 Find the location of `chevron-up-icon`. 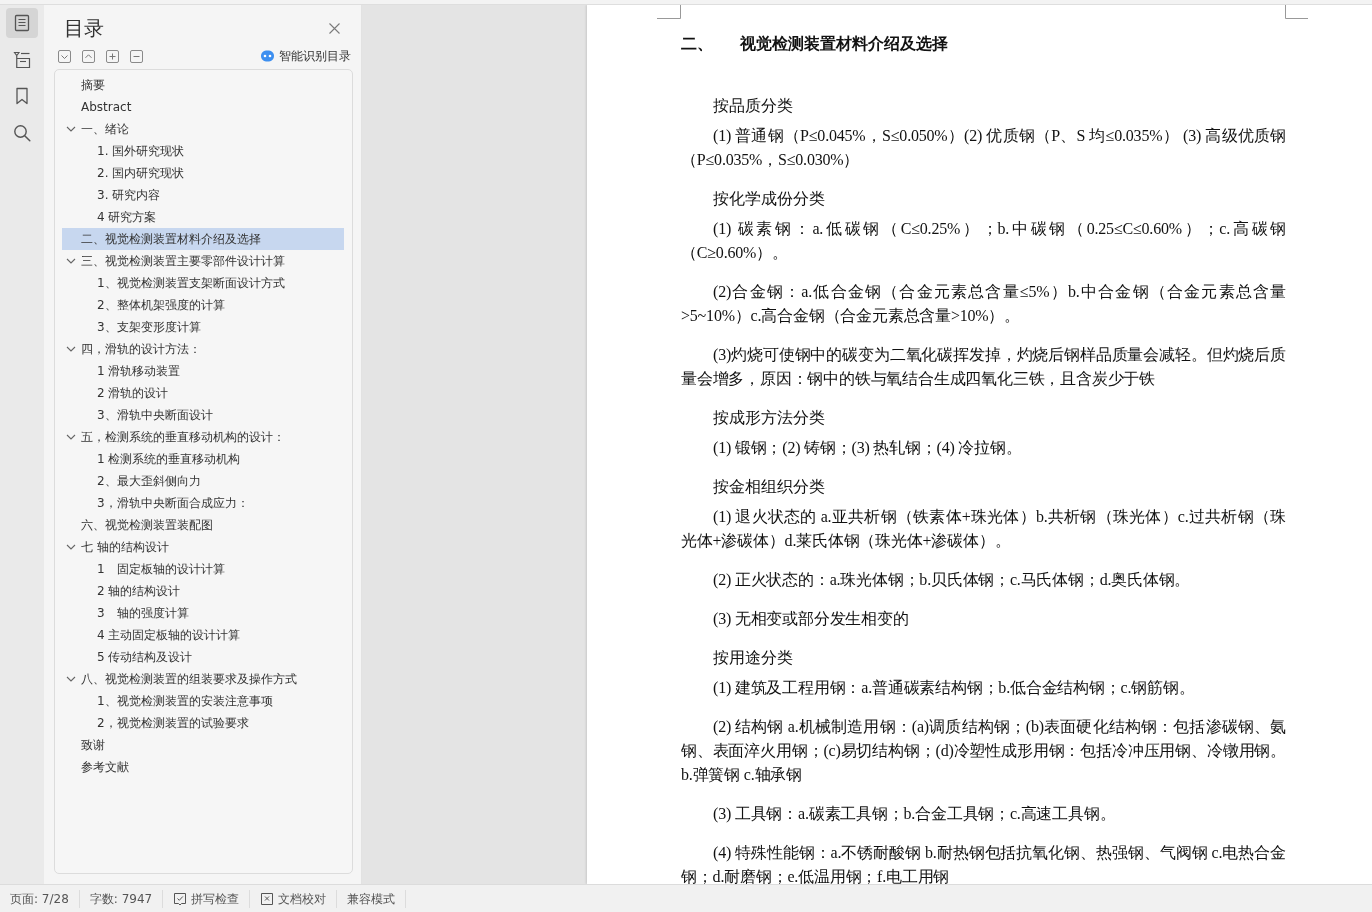

chevron-up-icon is located at coordinates (88, 56).